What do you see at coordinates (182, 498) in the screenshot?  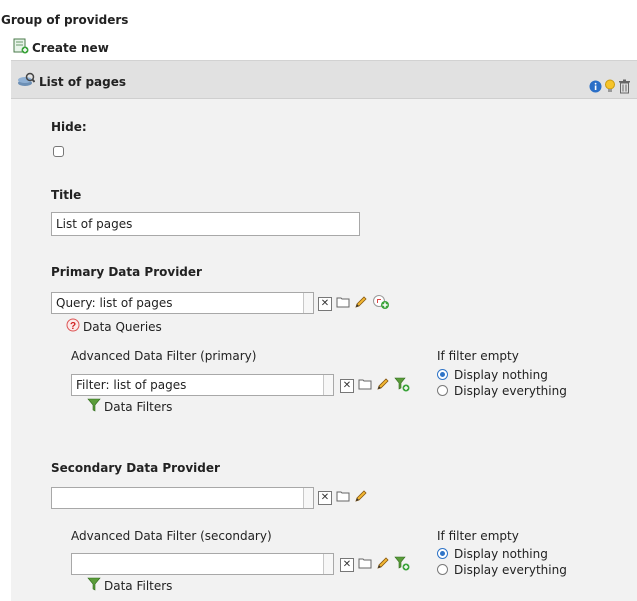 I see `secondary-provider-select` at bounding box center [182, 498].